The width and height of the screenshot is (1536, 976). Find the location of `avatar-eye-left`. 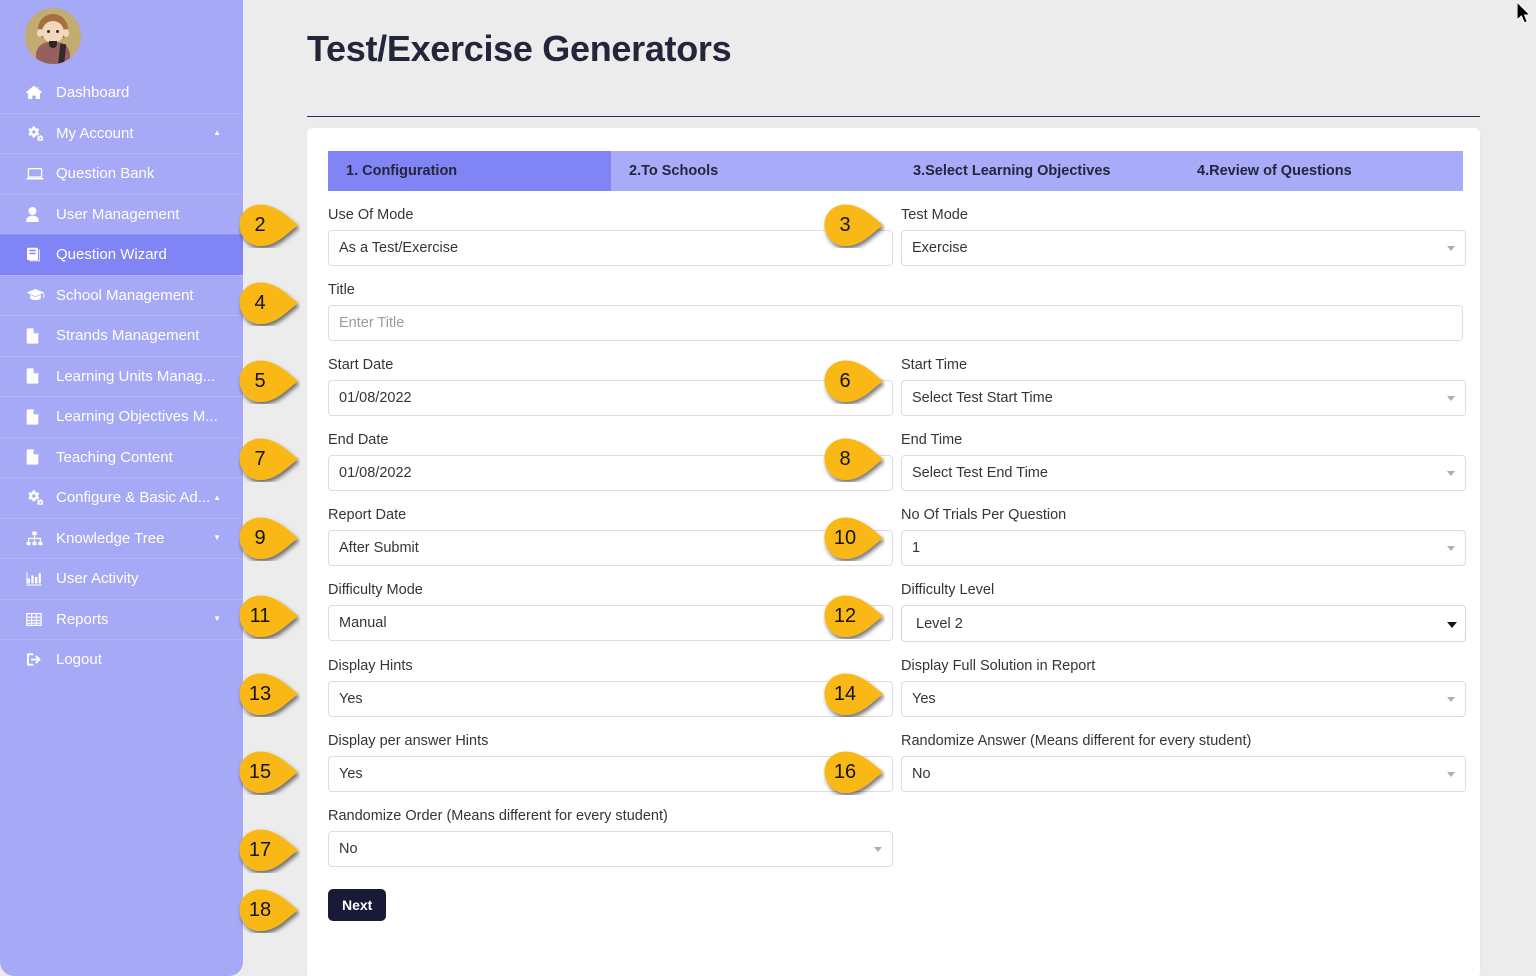

avatar-eye-left is located at coordinates (48, 31).